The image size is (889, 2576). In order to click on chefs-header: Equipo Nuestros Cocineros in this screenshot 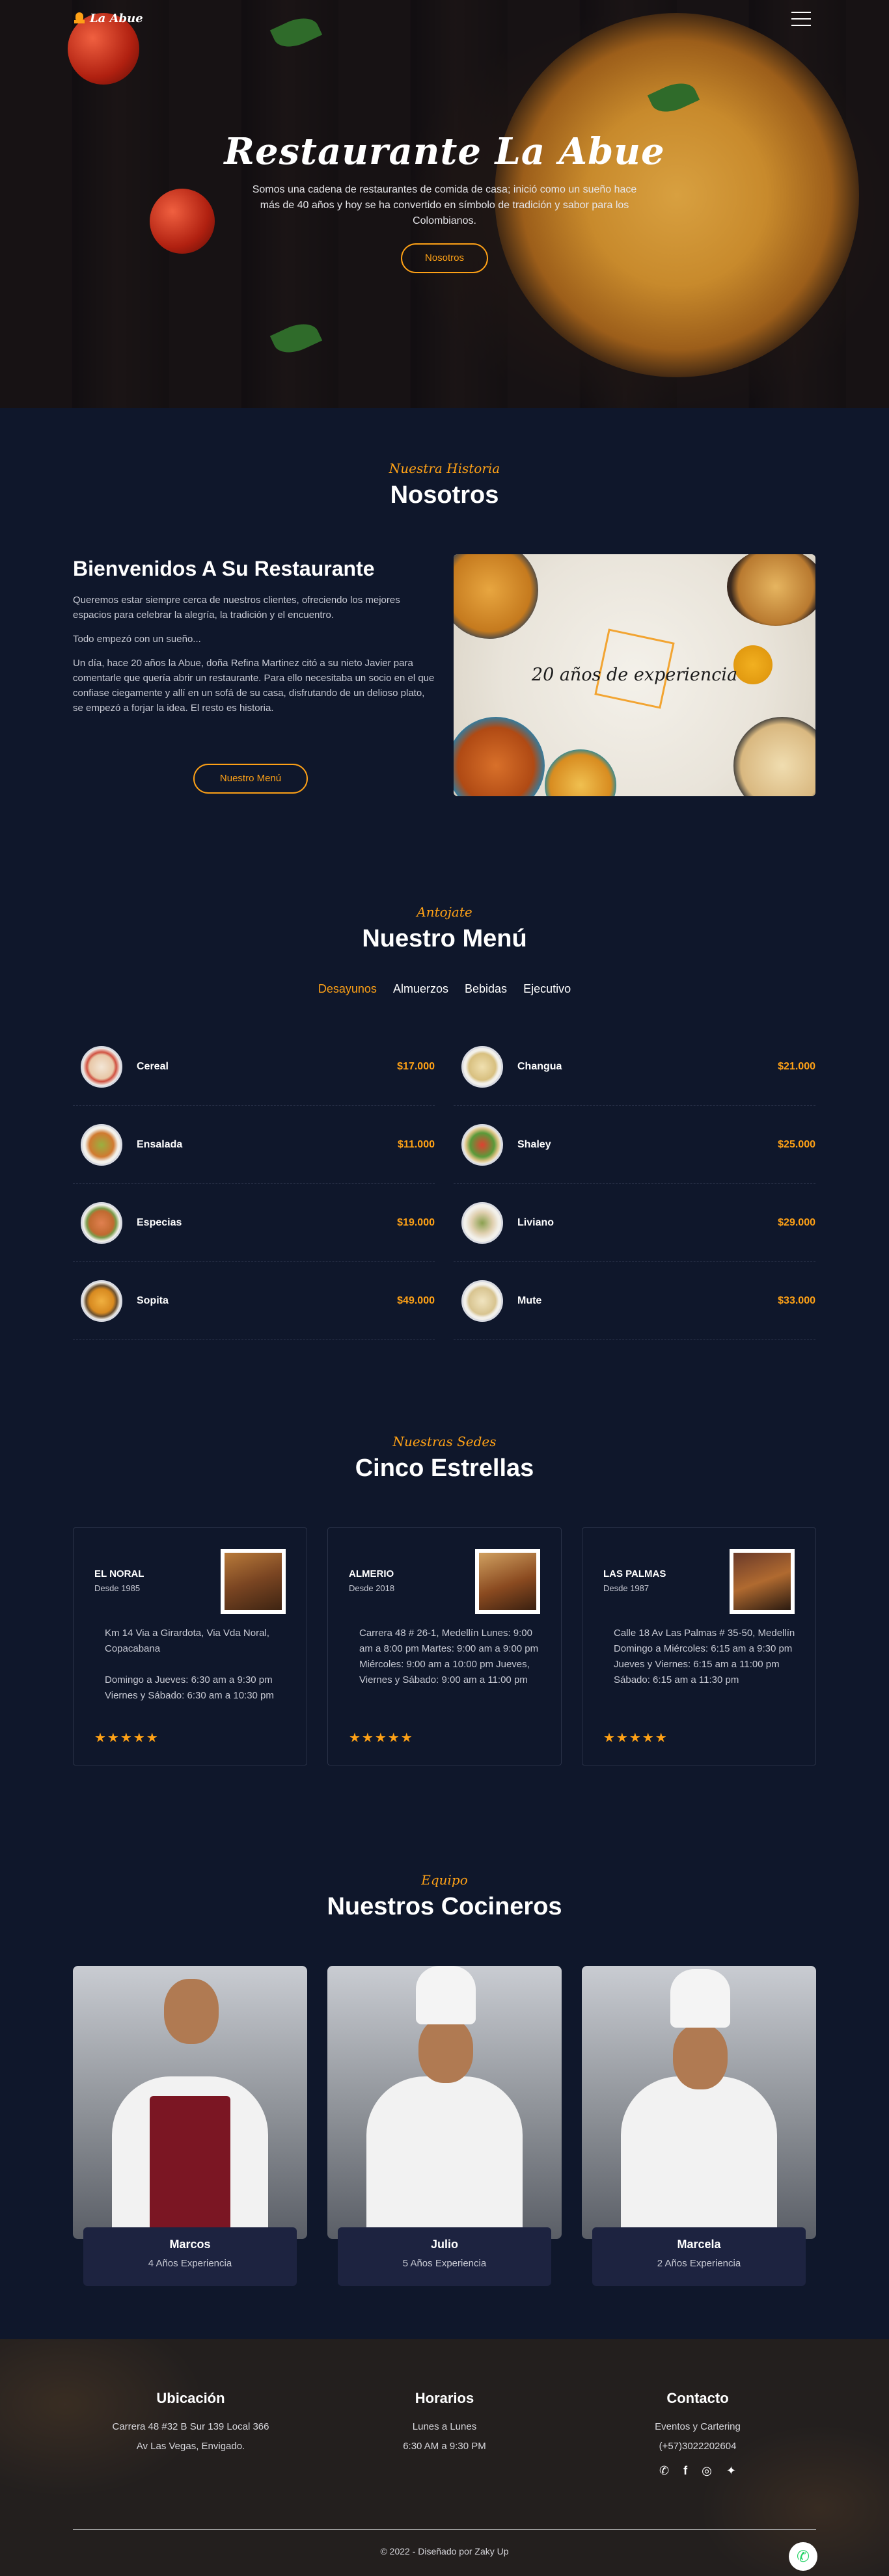, I will do `click(444, 1897)`.